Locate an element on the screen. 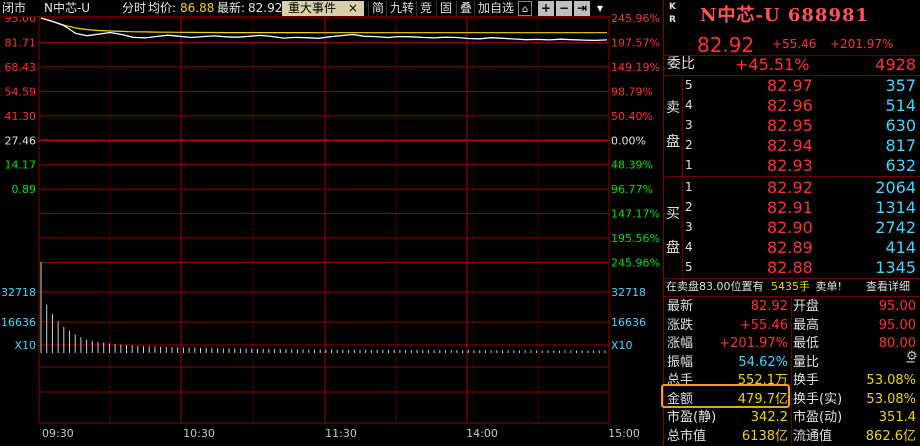  buy-level-row: 2 82.91 1314 is located at coordinates (791, 207).